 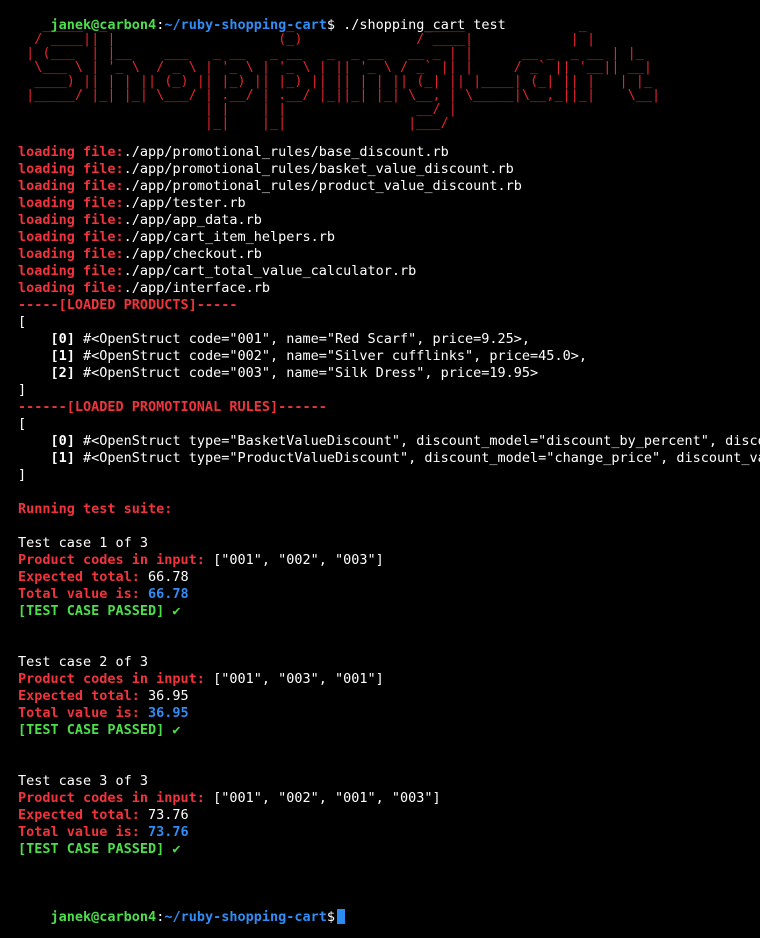 I want to click on total-value: 73.76, so click(x=164, y=832).